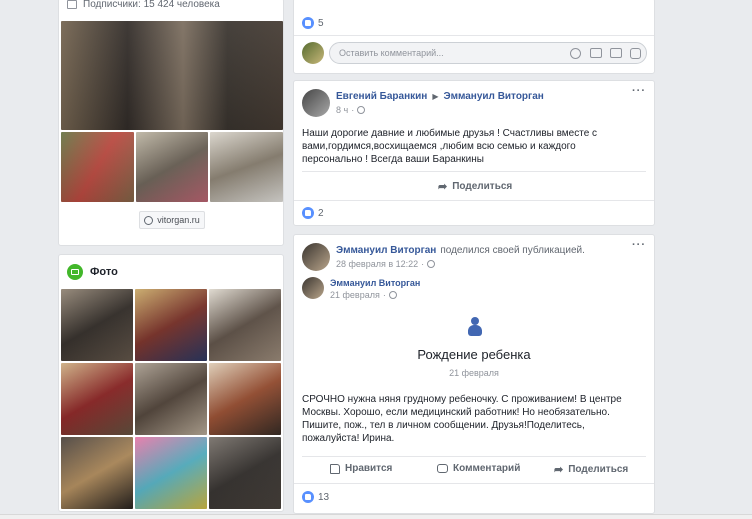 The image size is (752, 519). What do you see at coordinates (381, 96) in the screenshot?
I see `post1-author-link: Евгений Баранкин` at bounding box center [381, 96].